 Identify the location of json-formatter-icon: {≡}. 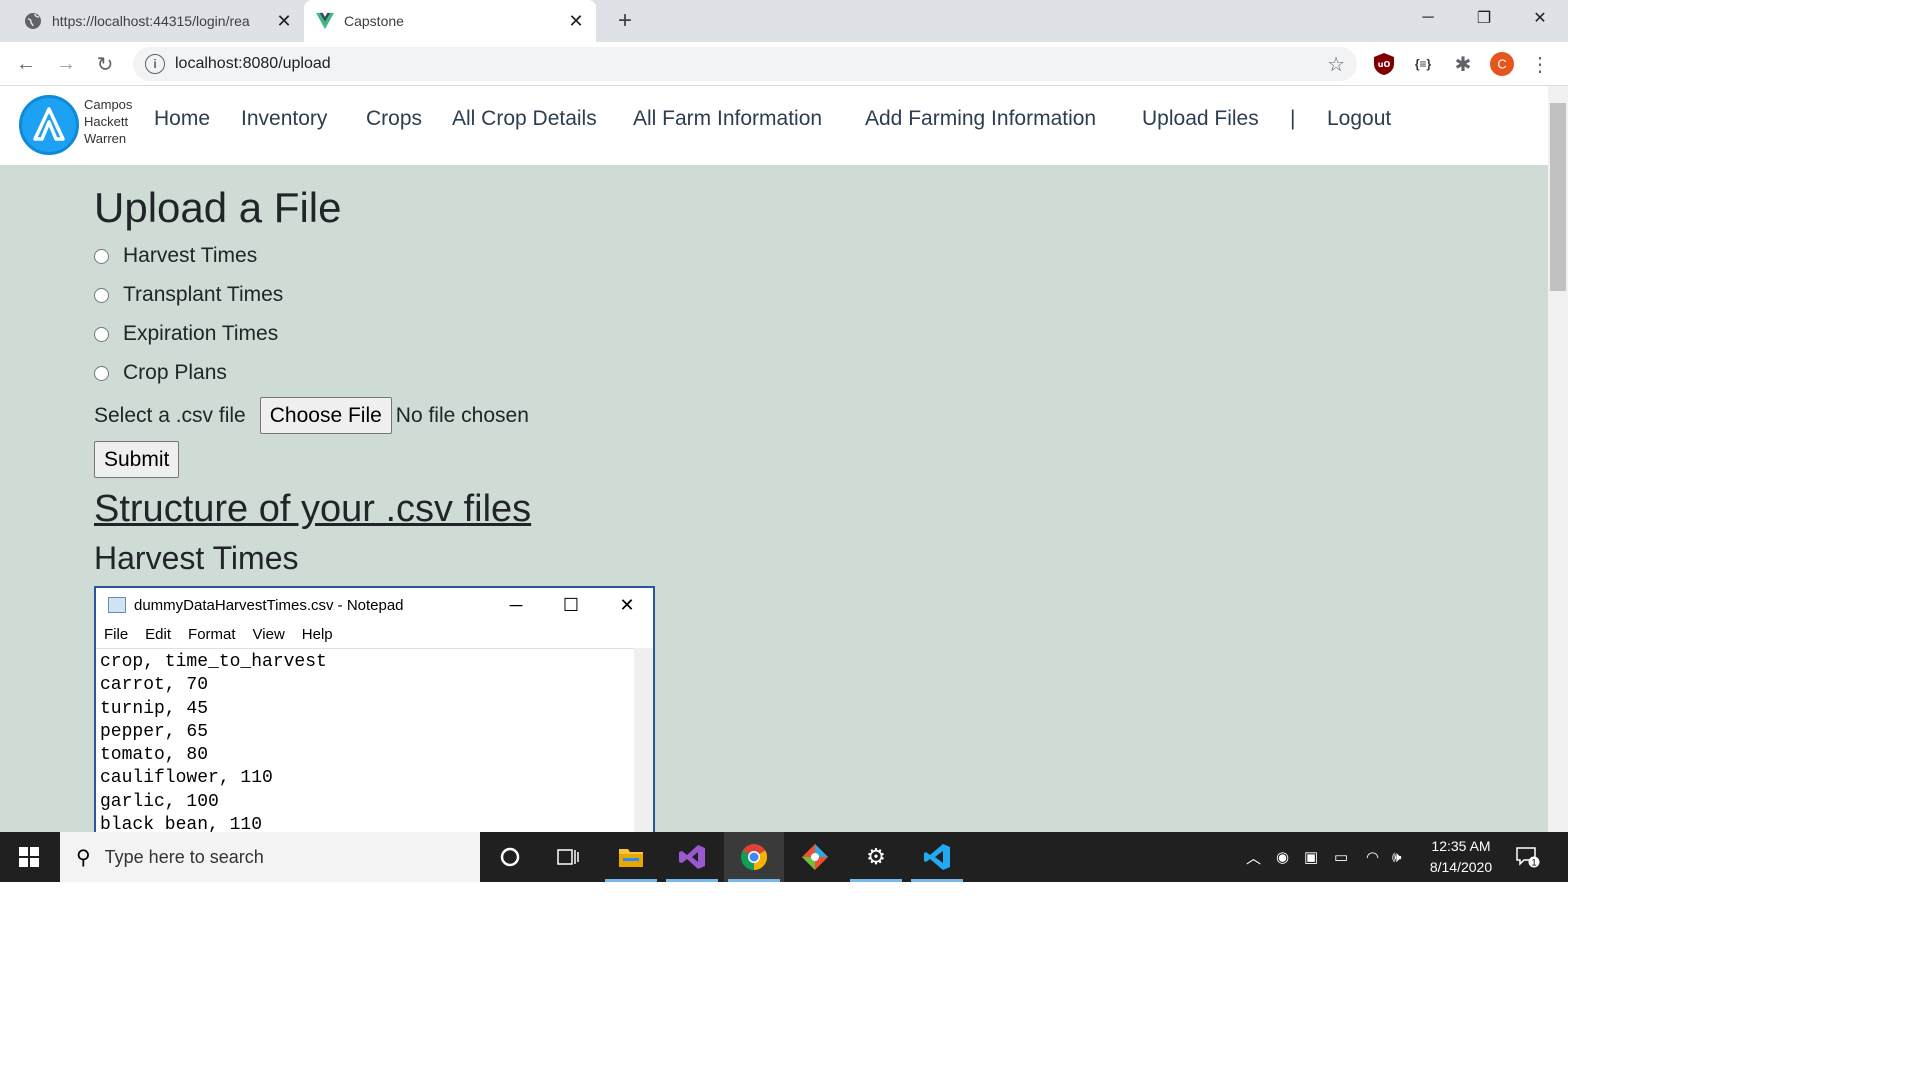
(1423, 64).